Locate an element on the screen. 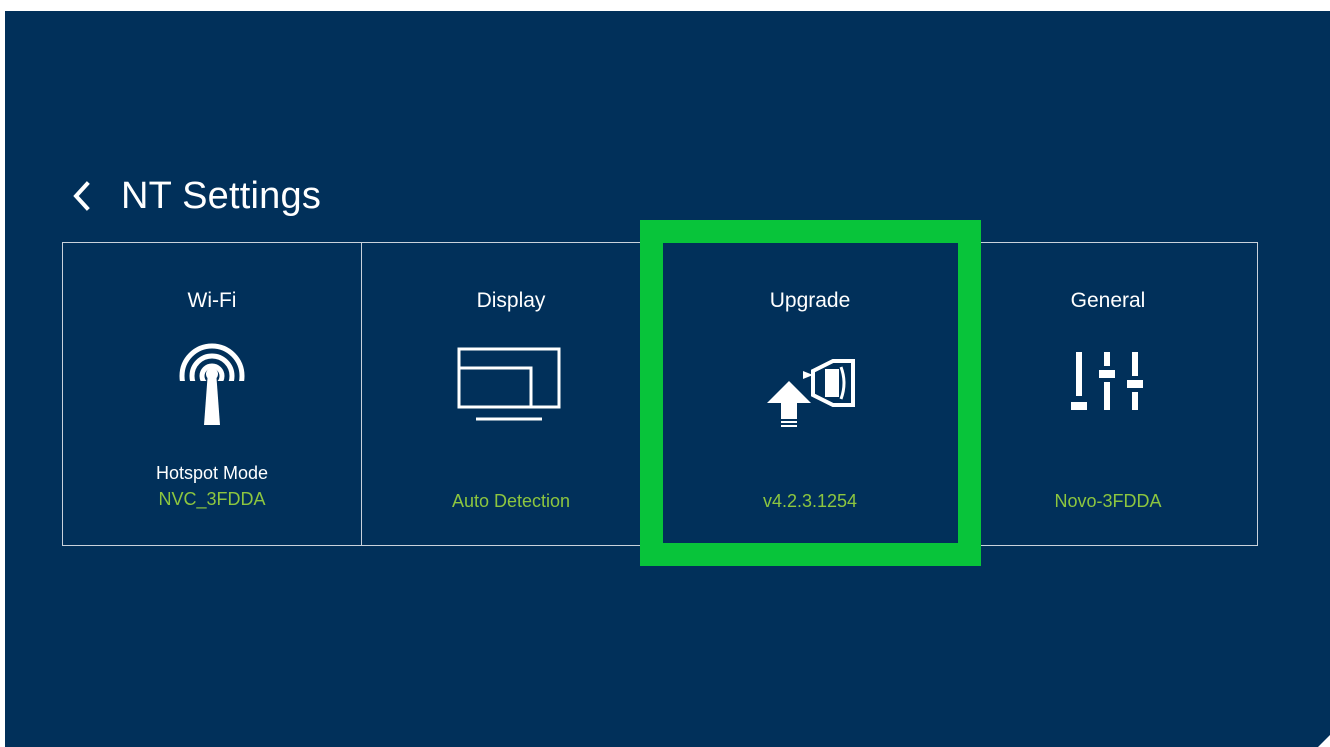  header: NT Settings is located at coordinates (196, 196).